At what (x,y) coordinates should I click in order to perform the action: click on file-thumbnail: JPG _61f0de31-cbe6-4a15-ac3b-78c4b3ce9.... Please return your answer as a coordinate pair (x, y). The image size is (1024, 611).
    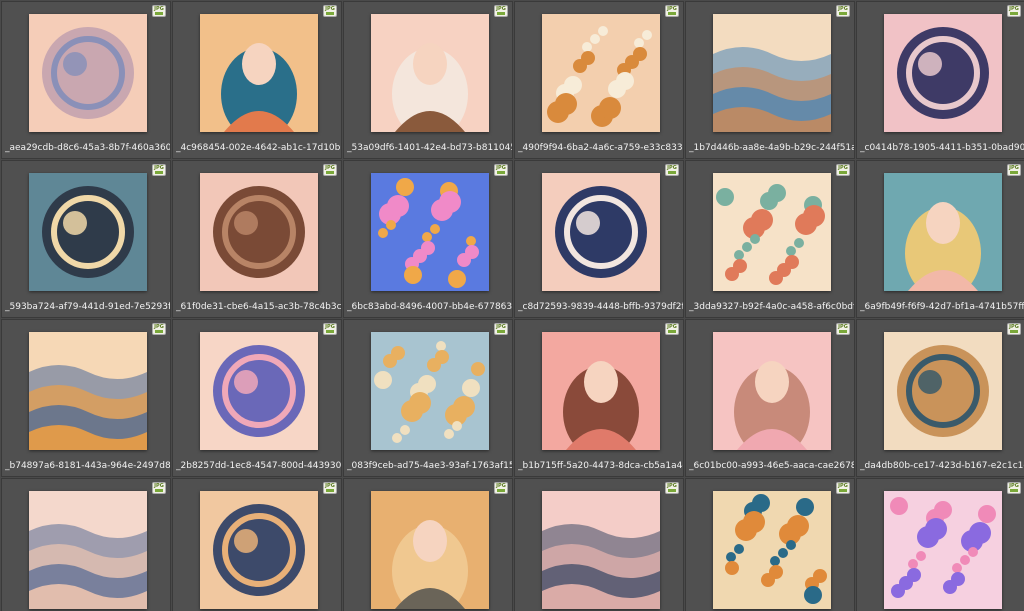
    Looking at the image, I should click on (257, 239).